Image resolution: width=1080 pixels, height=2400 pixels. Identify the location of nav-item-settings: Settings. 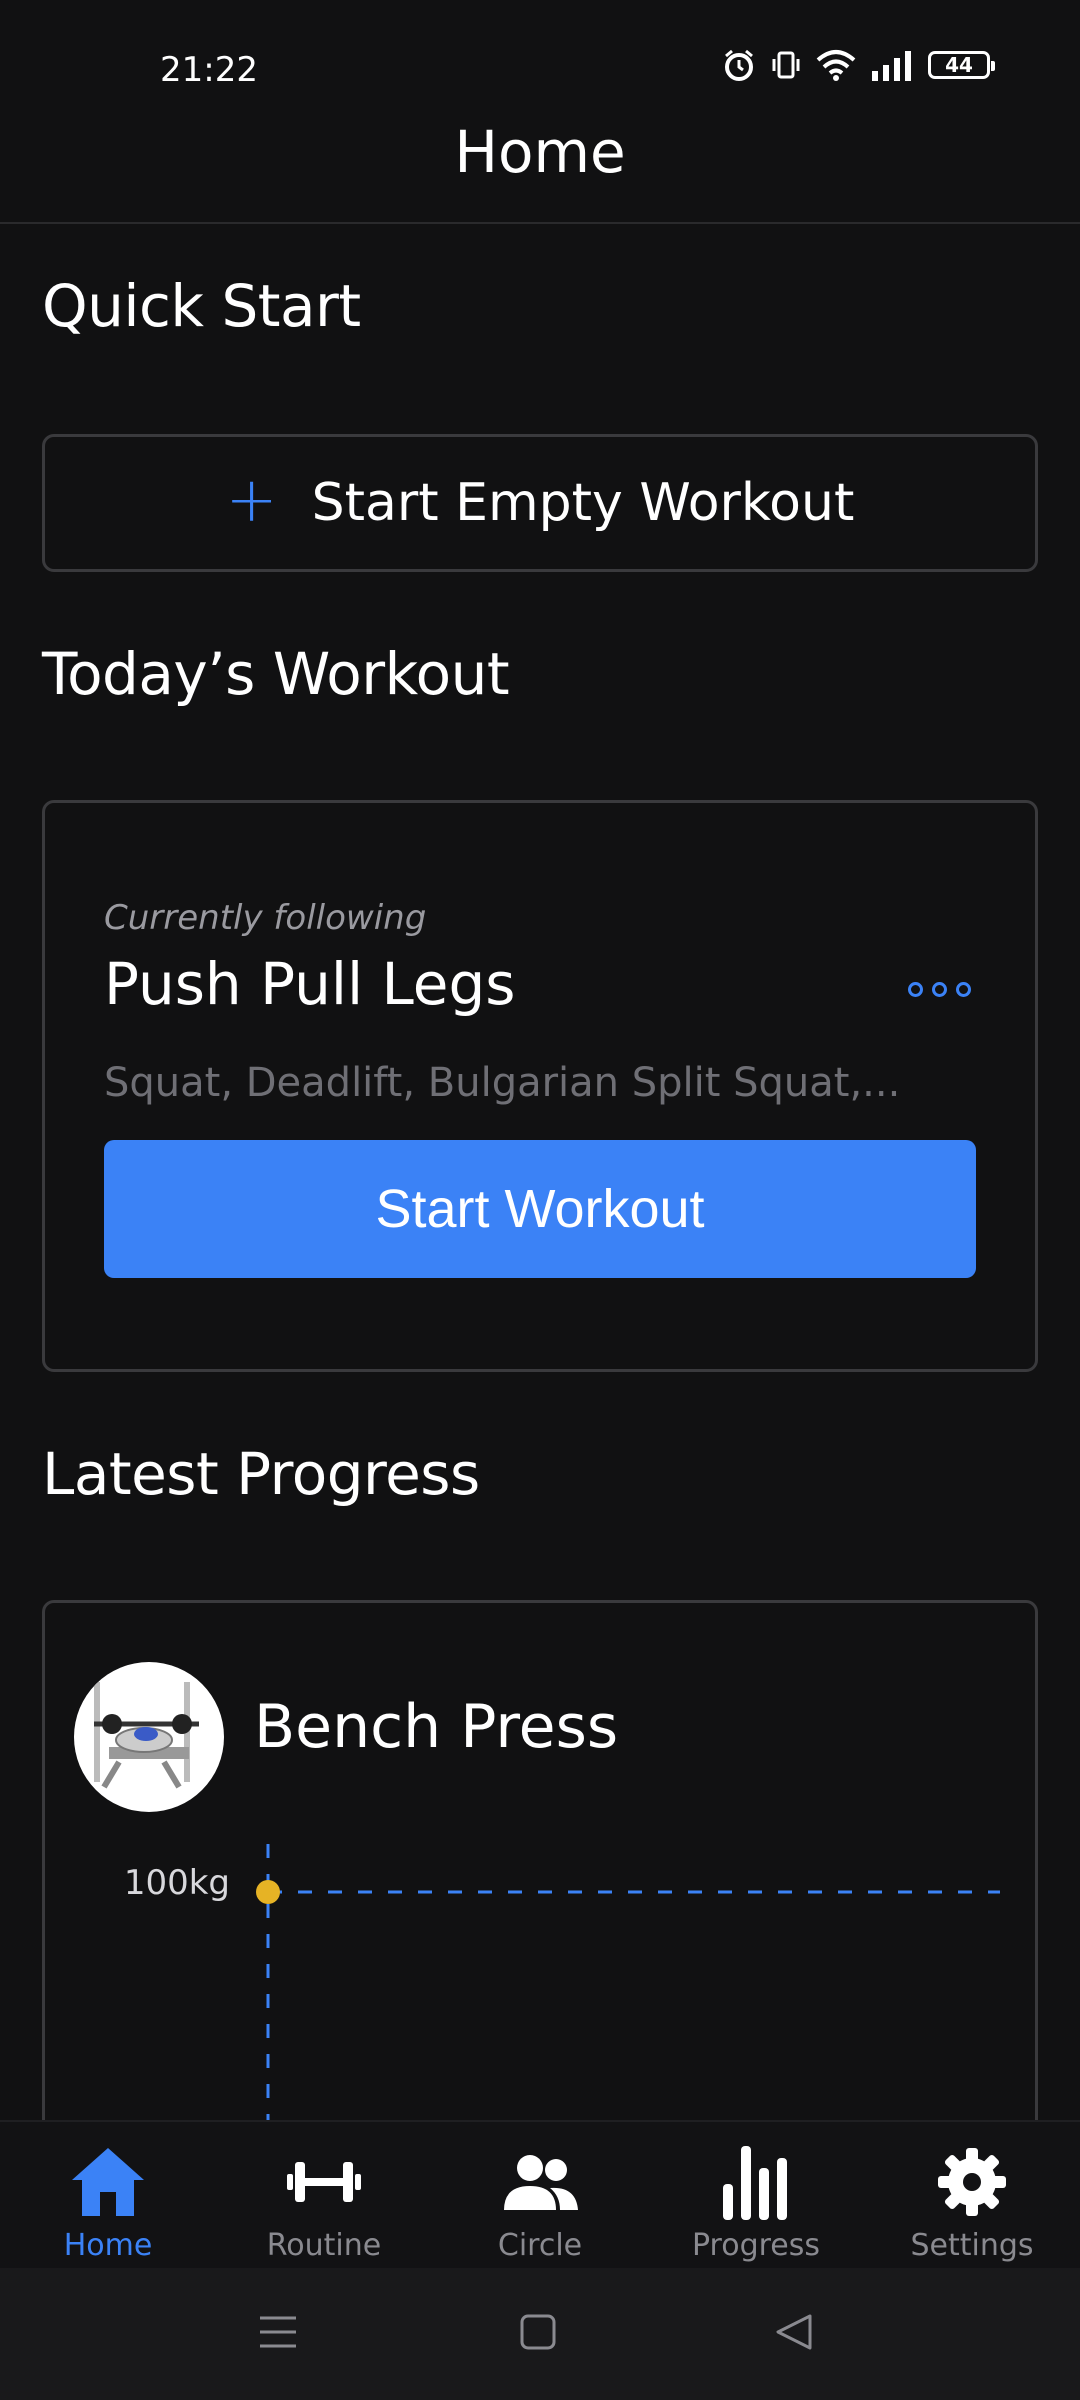
(972, 2196).